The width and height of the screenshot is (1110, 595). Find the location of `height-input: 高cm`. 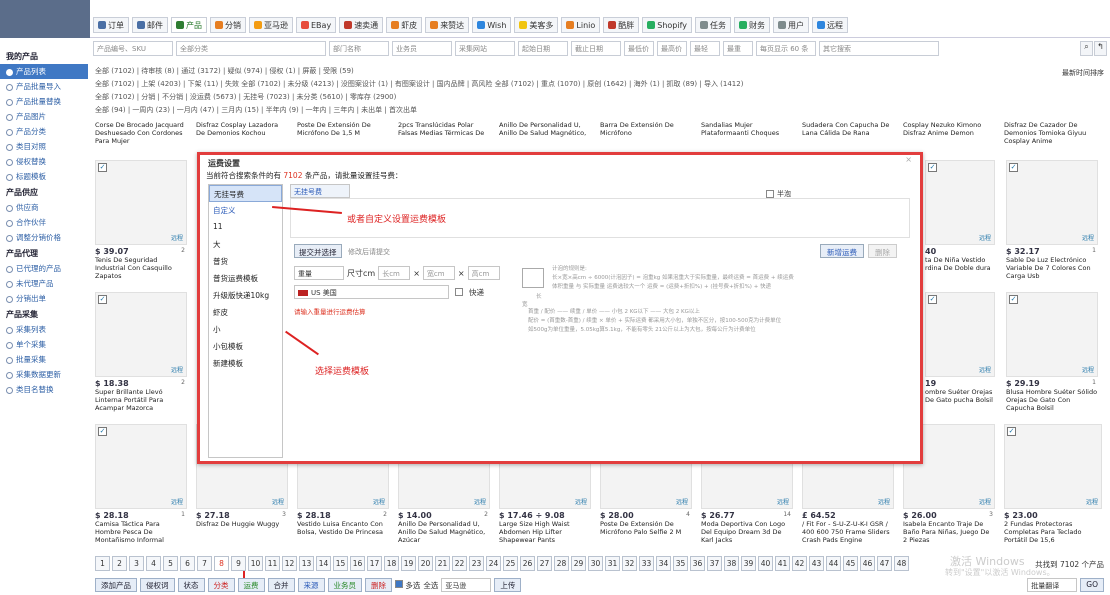

height-input: 高cm is located at coordinates (483, 273).